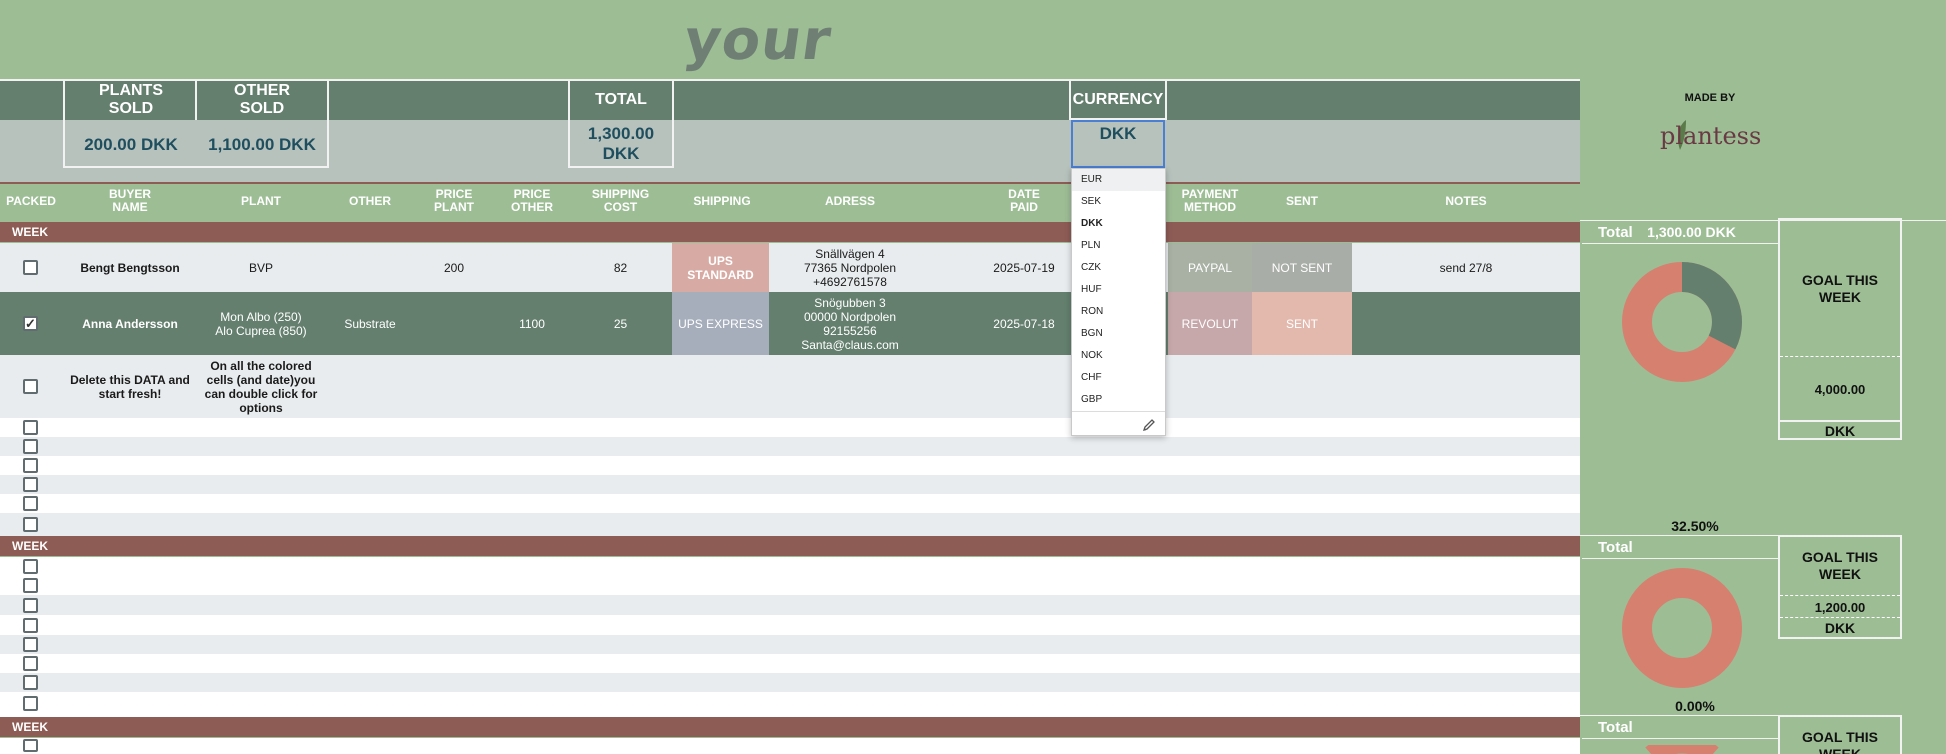  I want to click on week-total-value: 1,300.00 DKK, so click(1691, 232).